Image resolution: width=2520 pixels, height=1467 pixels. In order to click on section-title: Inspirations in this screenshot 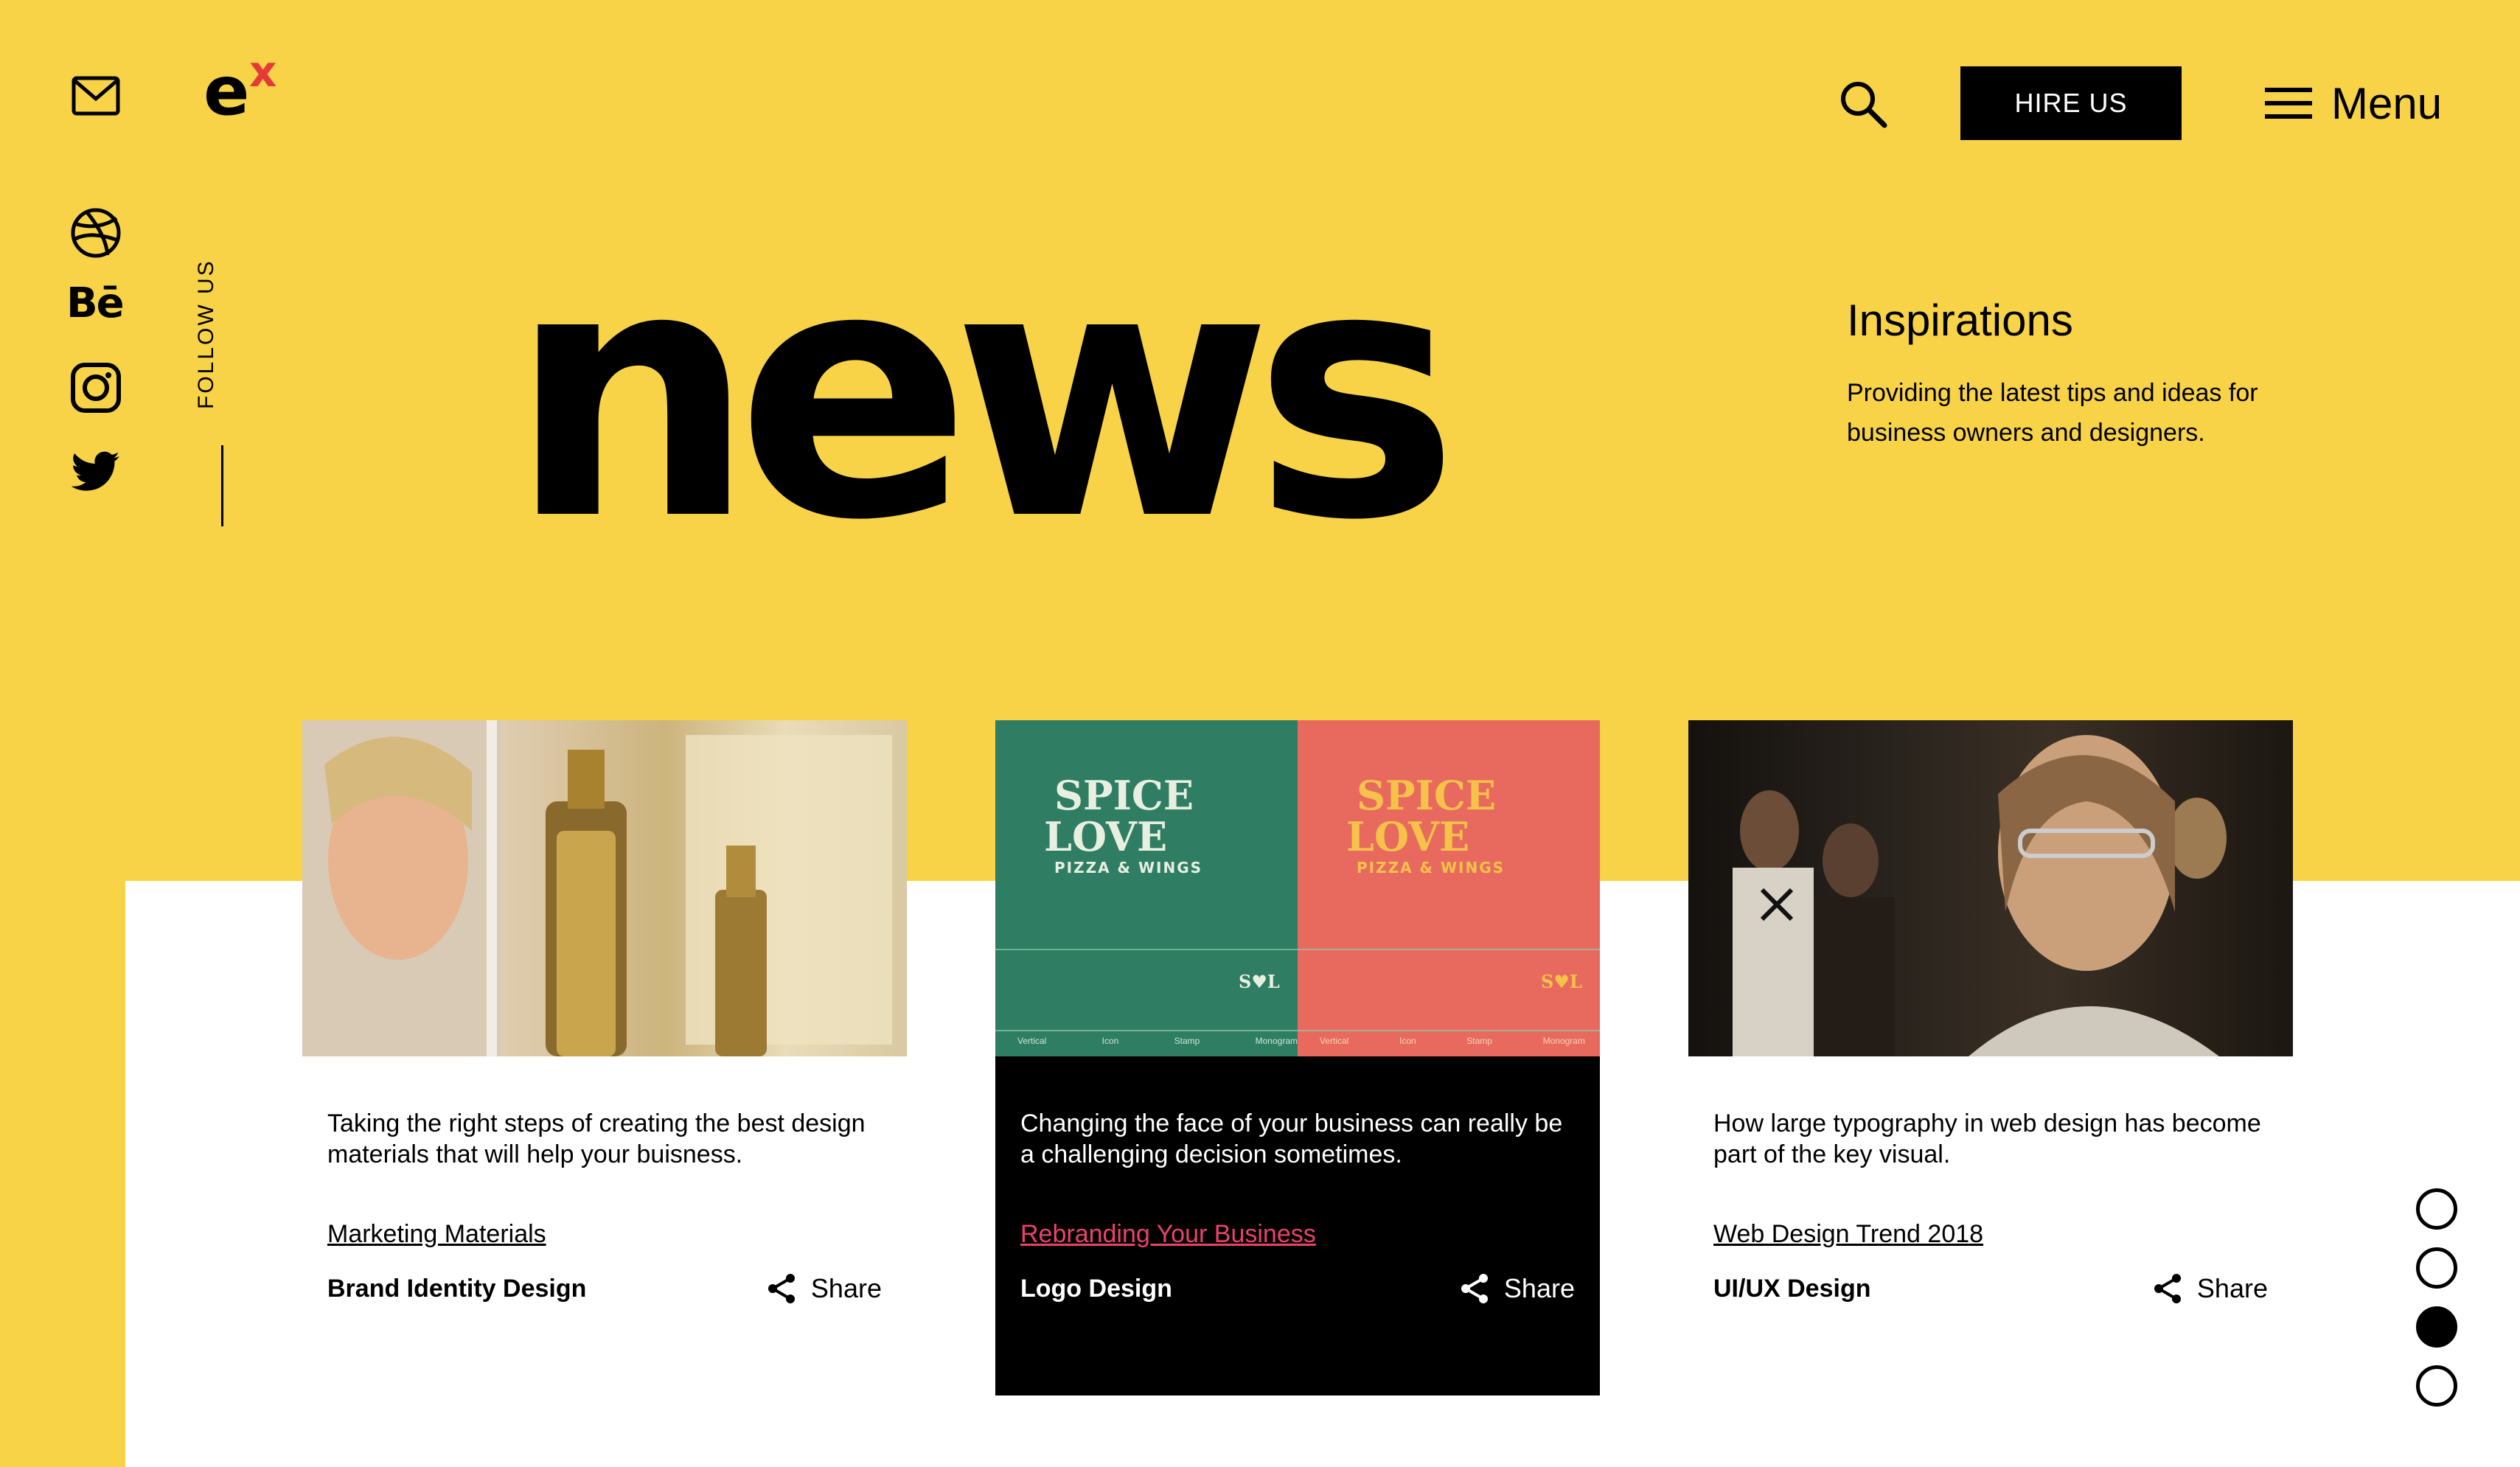, I will do `click(1960, 320)`.